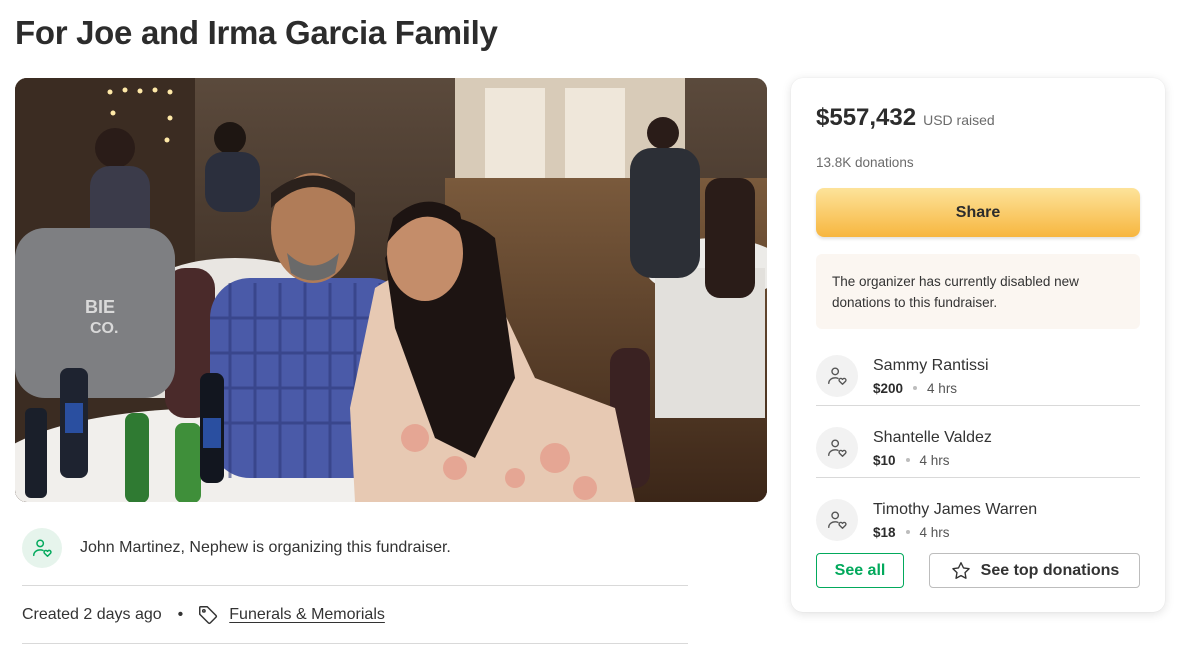  What do you see at coordinates (978, 448) in the screenshot?
I see `donor-item: Shantelle Valdez $10 4 hrs` at bounding box center [978, 448].